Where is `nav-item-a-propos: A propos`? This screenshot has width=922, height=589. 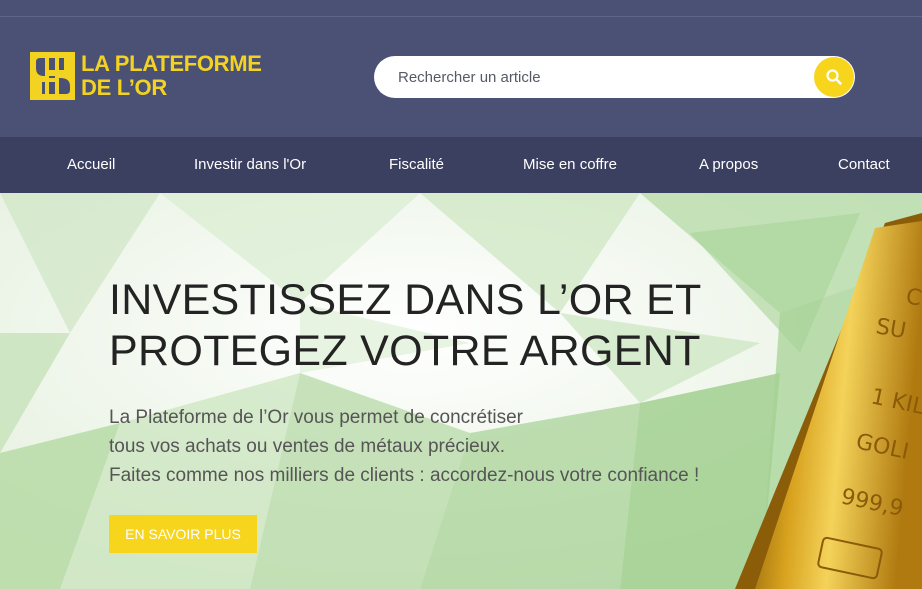
nav-item-a-propos: A propos is located at coordinates (728, 165).